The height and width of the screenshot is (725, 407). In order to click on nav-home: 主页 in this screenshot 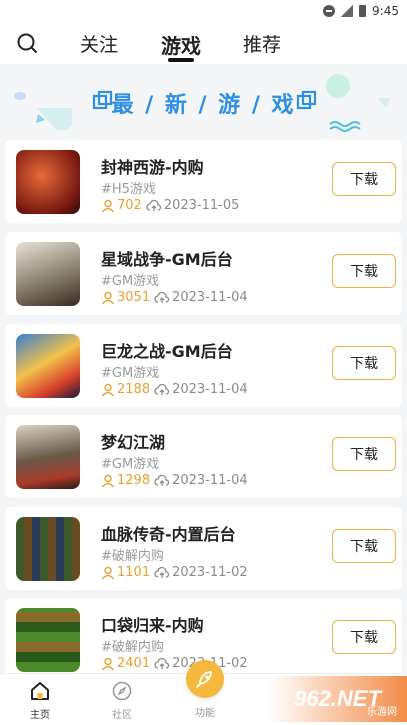, I will do `click(40, 699)`.